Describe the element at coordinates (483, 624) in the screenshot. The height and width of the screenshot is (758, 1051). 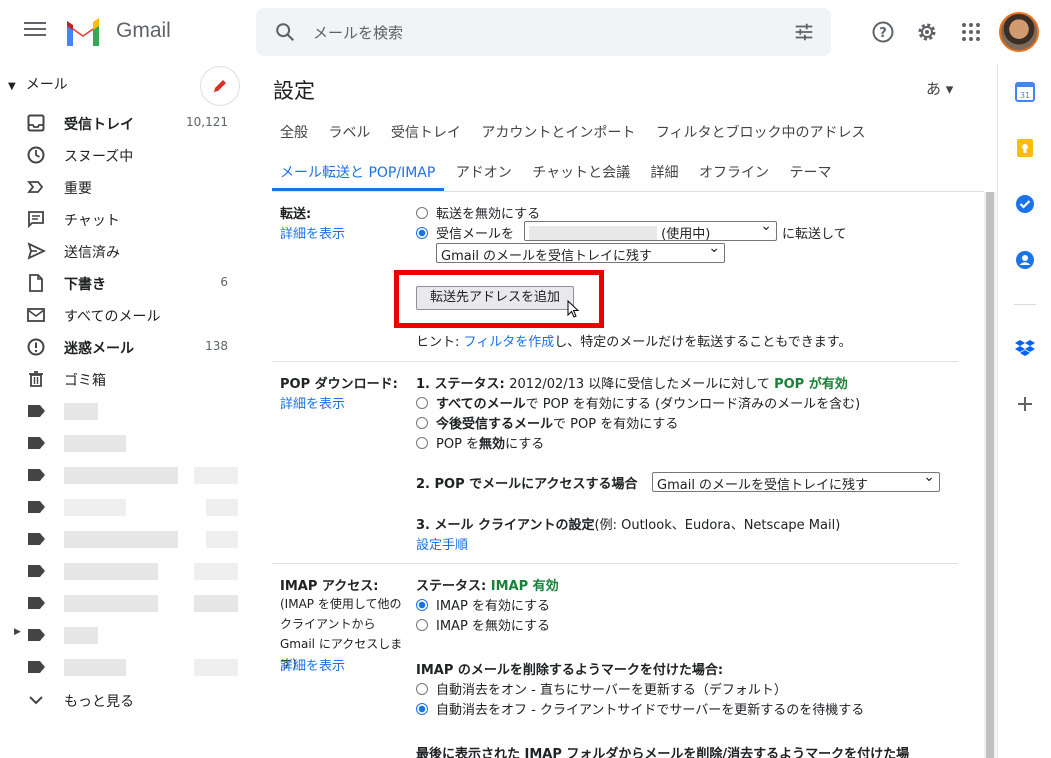
I see `imap-disable-option: IMAP を無効にする` at that location.